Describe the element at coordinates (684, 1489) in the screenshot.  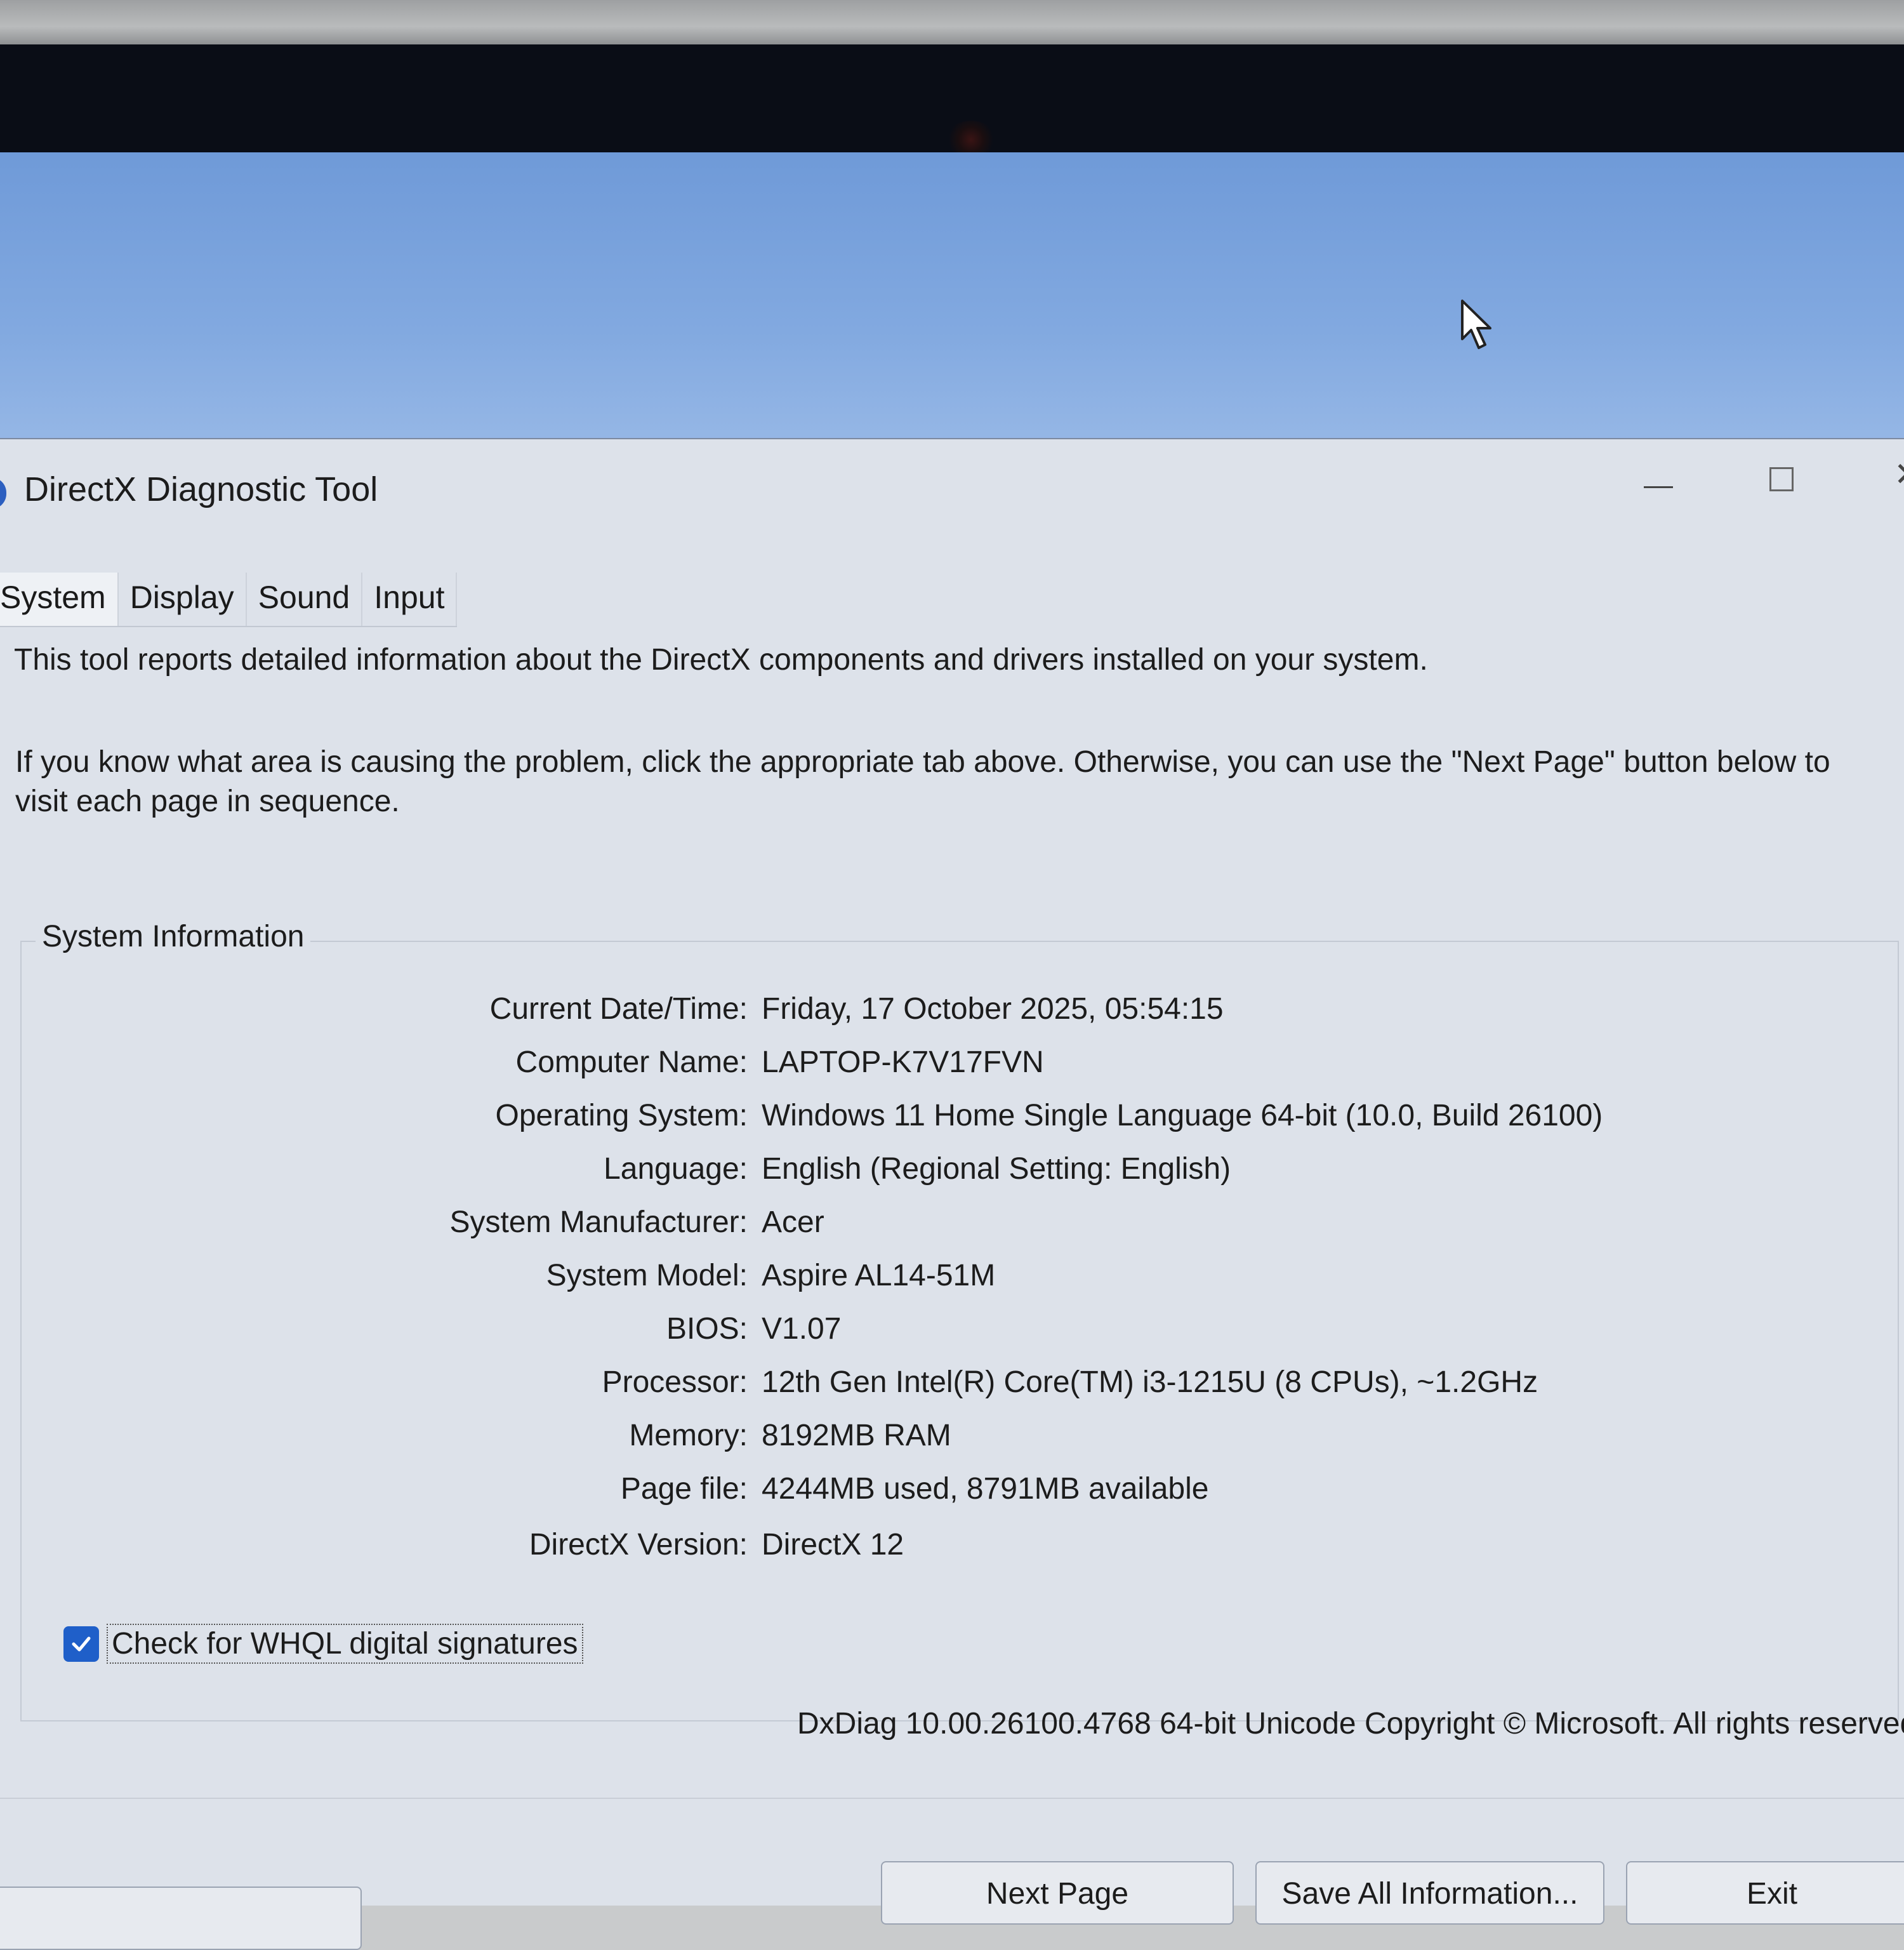
I see `info-label: Page file:` at that location.